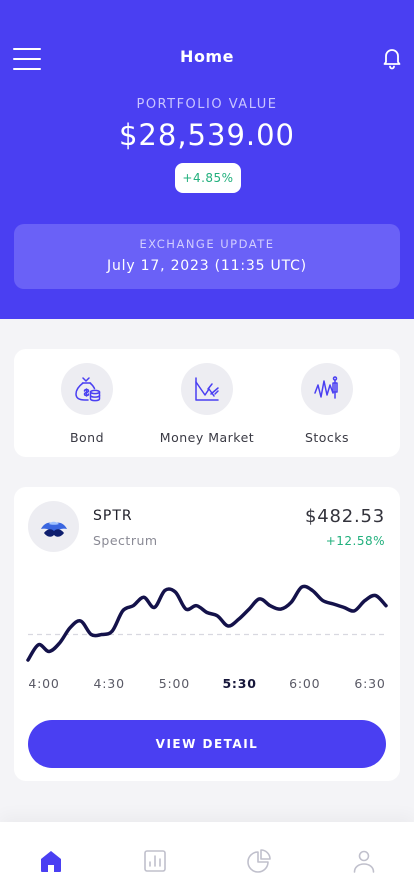 Image resolution: width=414 pixels, height=896 pixels. What do you see at coordinates (207, 859) in the screenshot?
I see `bottom-nav` at bounding box center [207, 859].